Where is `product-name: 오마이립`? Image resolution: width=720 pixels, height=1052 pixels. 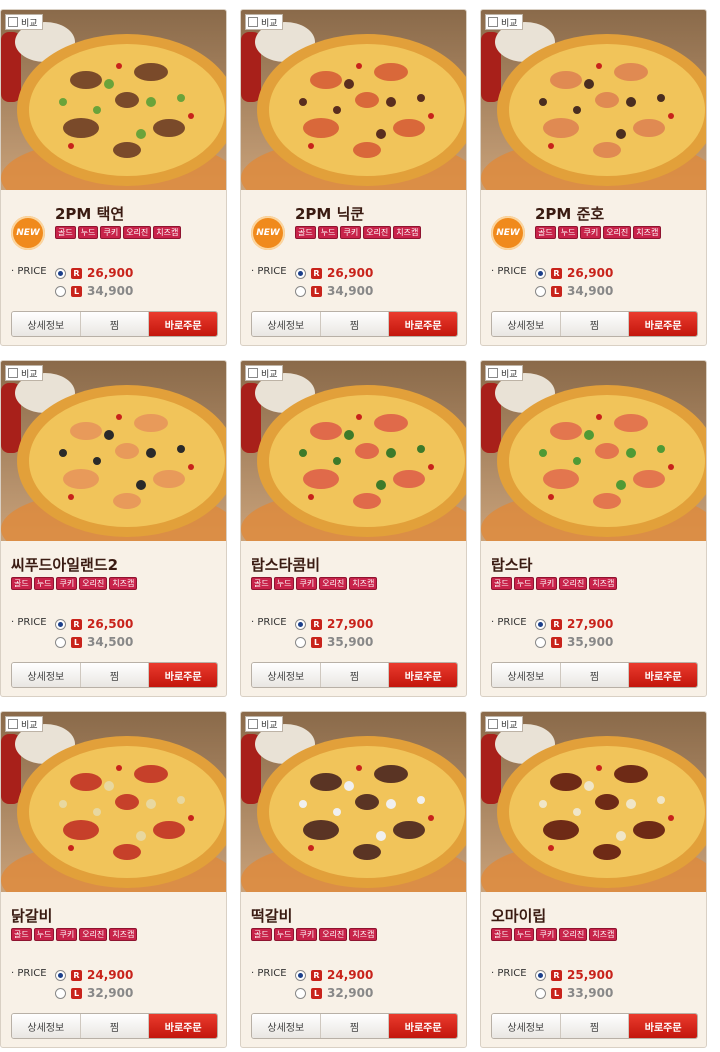 product-name: 오마이립 is located at coordinates (518, 915).